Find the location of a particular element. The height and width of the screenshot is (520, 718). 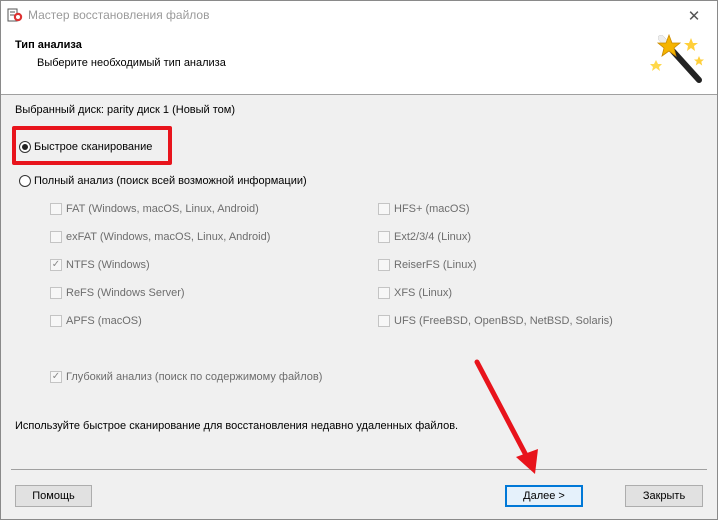

close-window-button: ✕ is located at coordinates (694, 15).